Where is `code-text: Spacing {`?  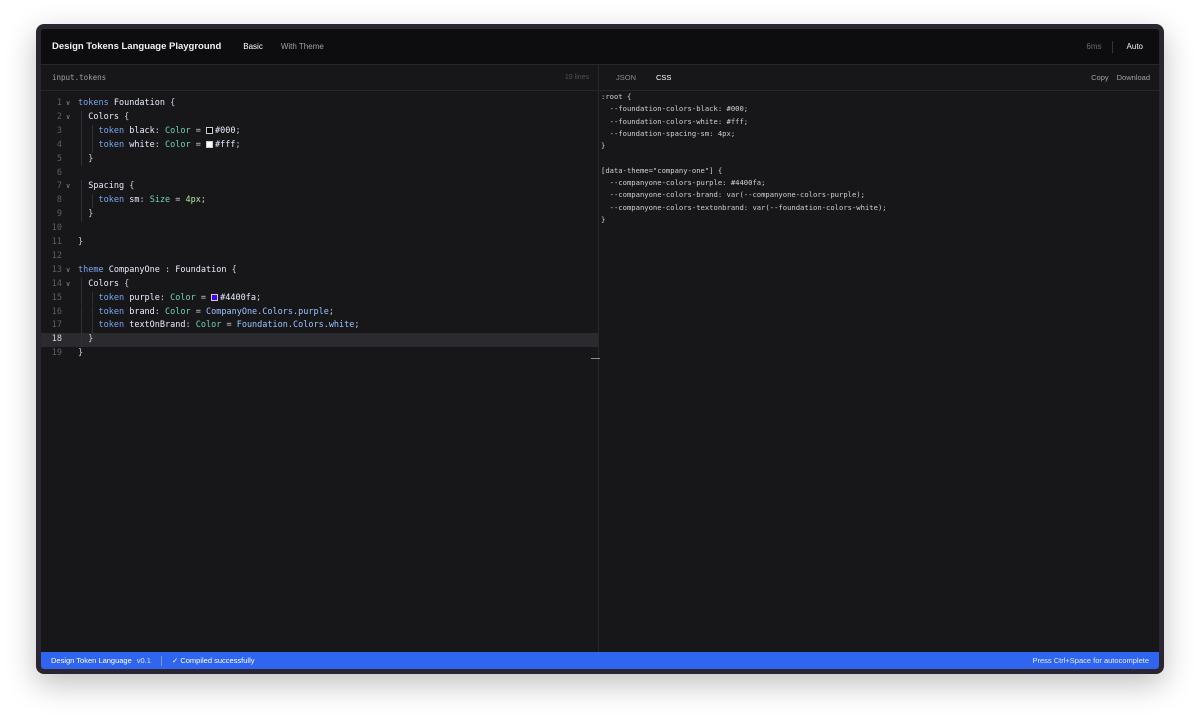
code-text: Spacing { is located at coordinates (106, 187).